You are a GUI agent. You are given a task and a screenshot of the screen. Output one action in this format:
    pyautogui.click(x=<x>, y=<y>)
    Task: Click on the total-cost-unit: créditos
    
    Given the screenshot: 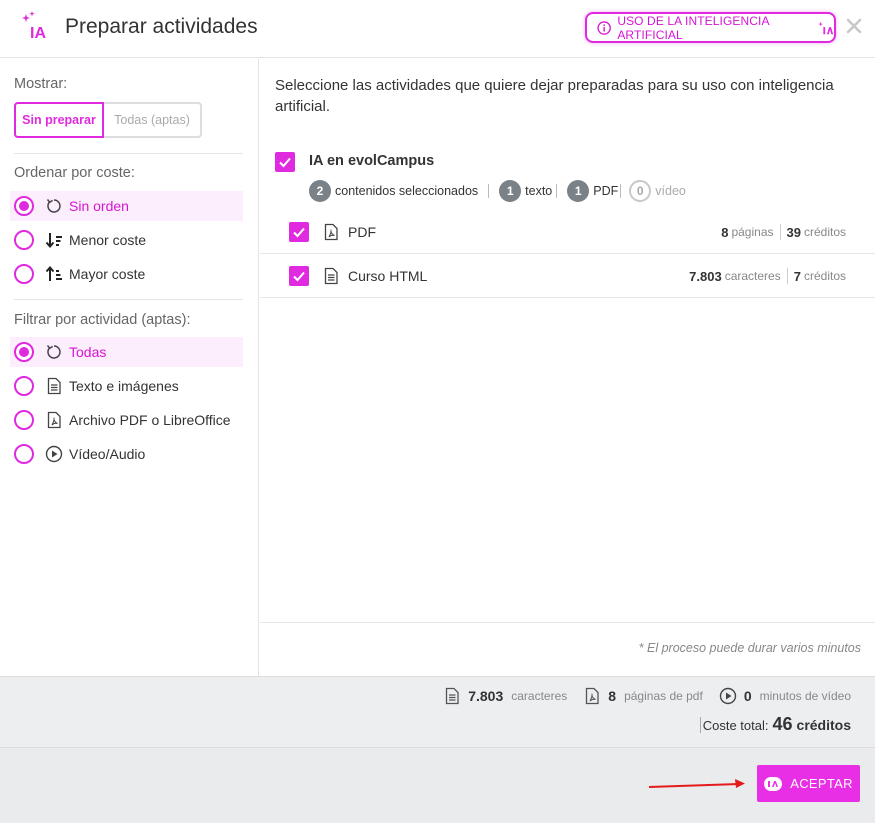 What is the action you would take?
    pyautogui.click(x=823, y=725)
    